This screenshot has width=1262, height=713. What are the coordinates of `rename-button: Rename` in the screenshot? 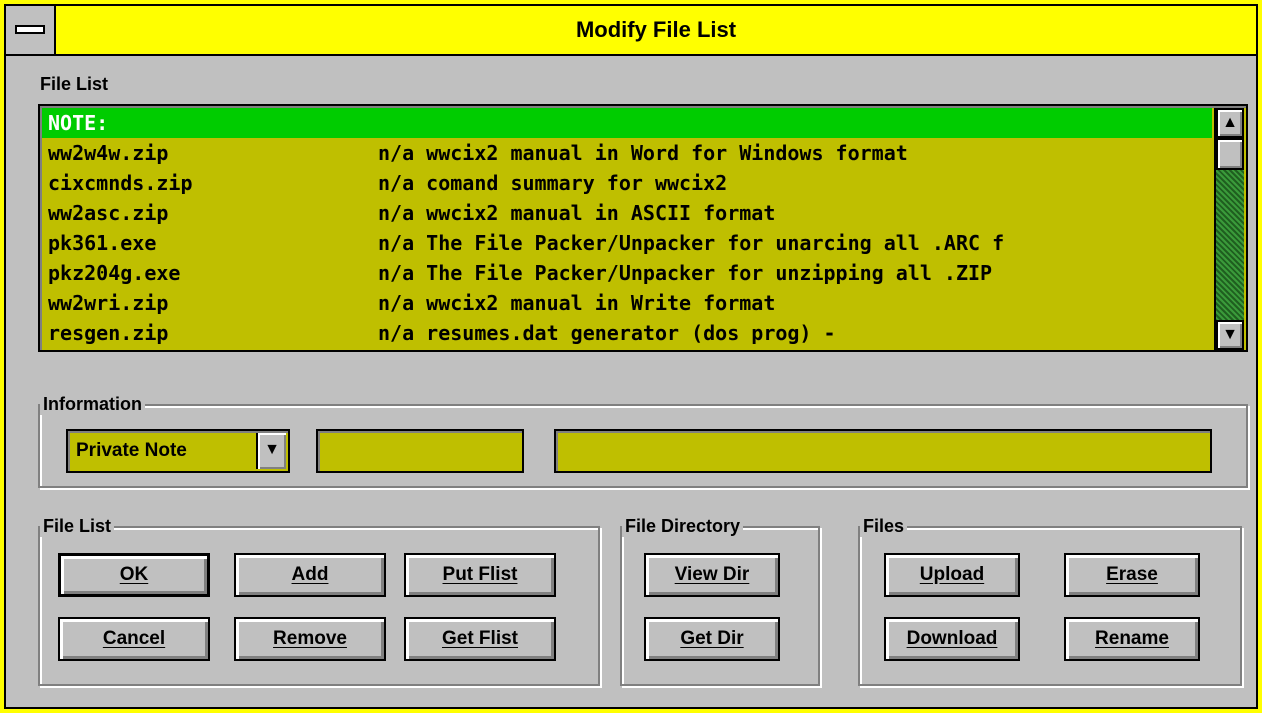 It's located at (1132, 639).